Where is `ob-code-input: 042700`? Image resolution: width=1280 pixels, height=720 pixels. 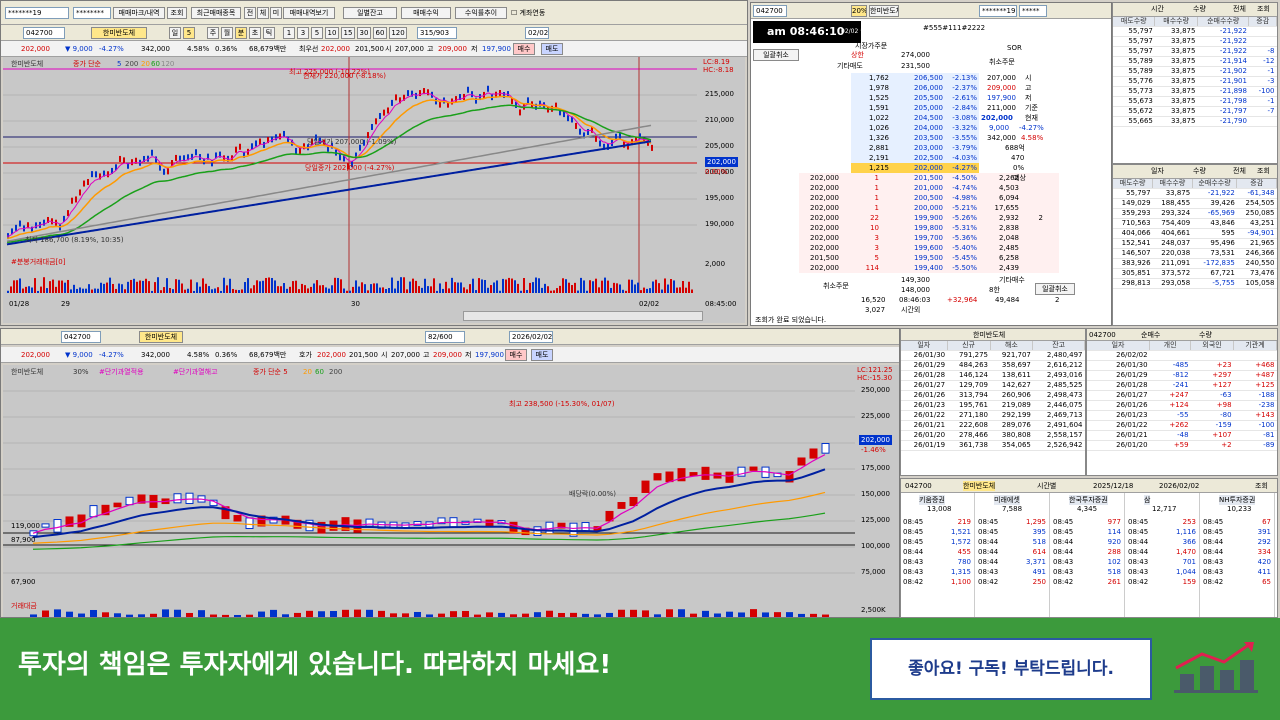 ob-code-input: 042700 is located at coordinates (770, 11).